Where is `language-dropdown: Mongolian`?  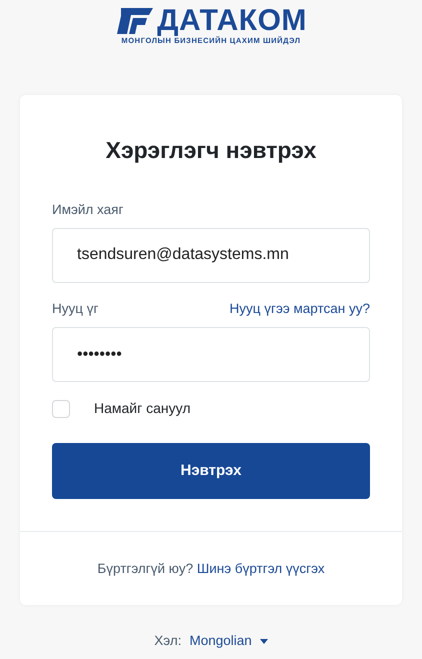 language-dropdown: Mongolian is located at coordinates (228, 641).